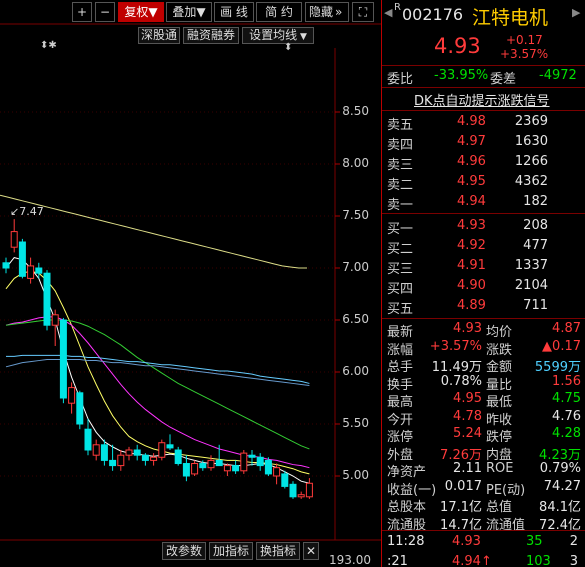  Describe the element at coordinates (15, 211) in the screenshot. I see `arrow-icon: ↙` at that location.